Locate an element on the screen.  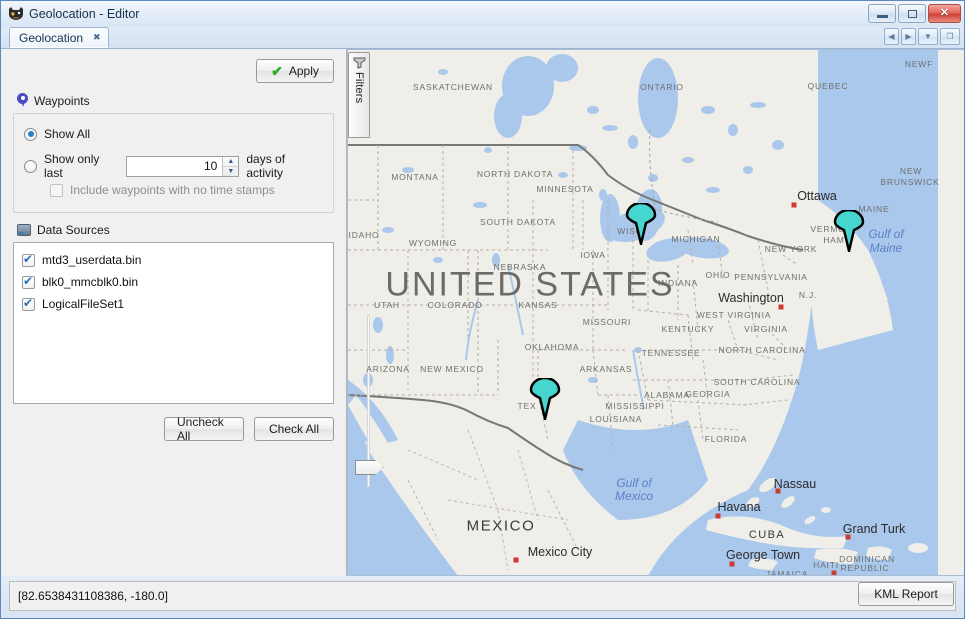
map-label: JAMAICA is located at coordinates (787, 572).